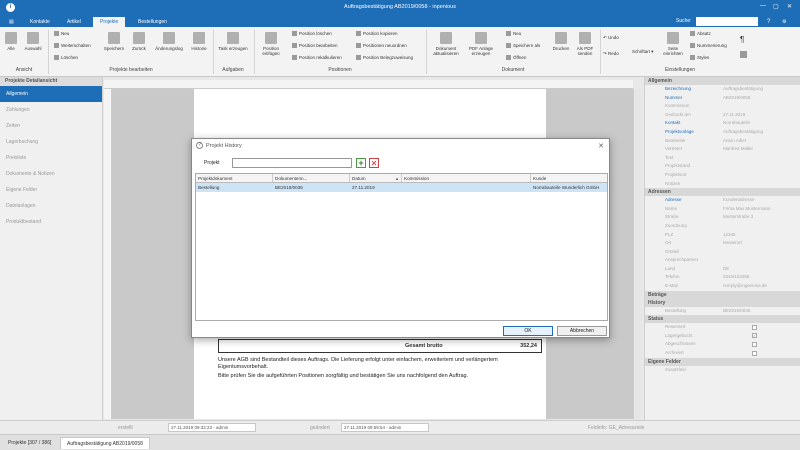  What do you see at coordinates (700, 34) in the screenshot?
I see `absatz-button: Absatz` at bounding box center [700, 34].